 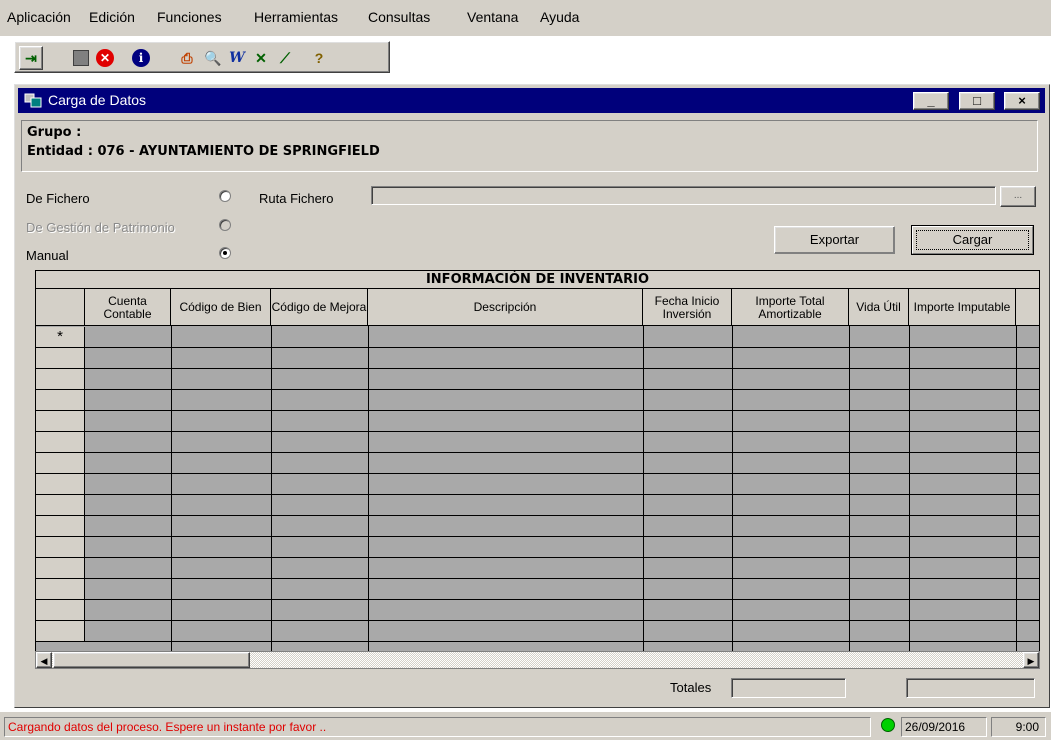 What do you see at coordinates (537, 280) in the screenshot?
I see `grid-title: INFORMACIÓN DE INVENTARIO` at bounding box center [537, 280].